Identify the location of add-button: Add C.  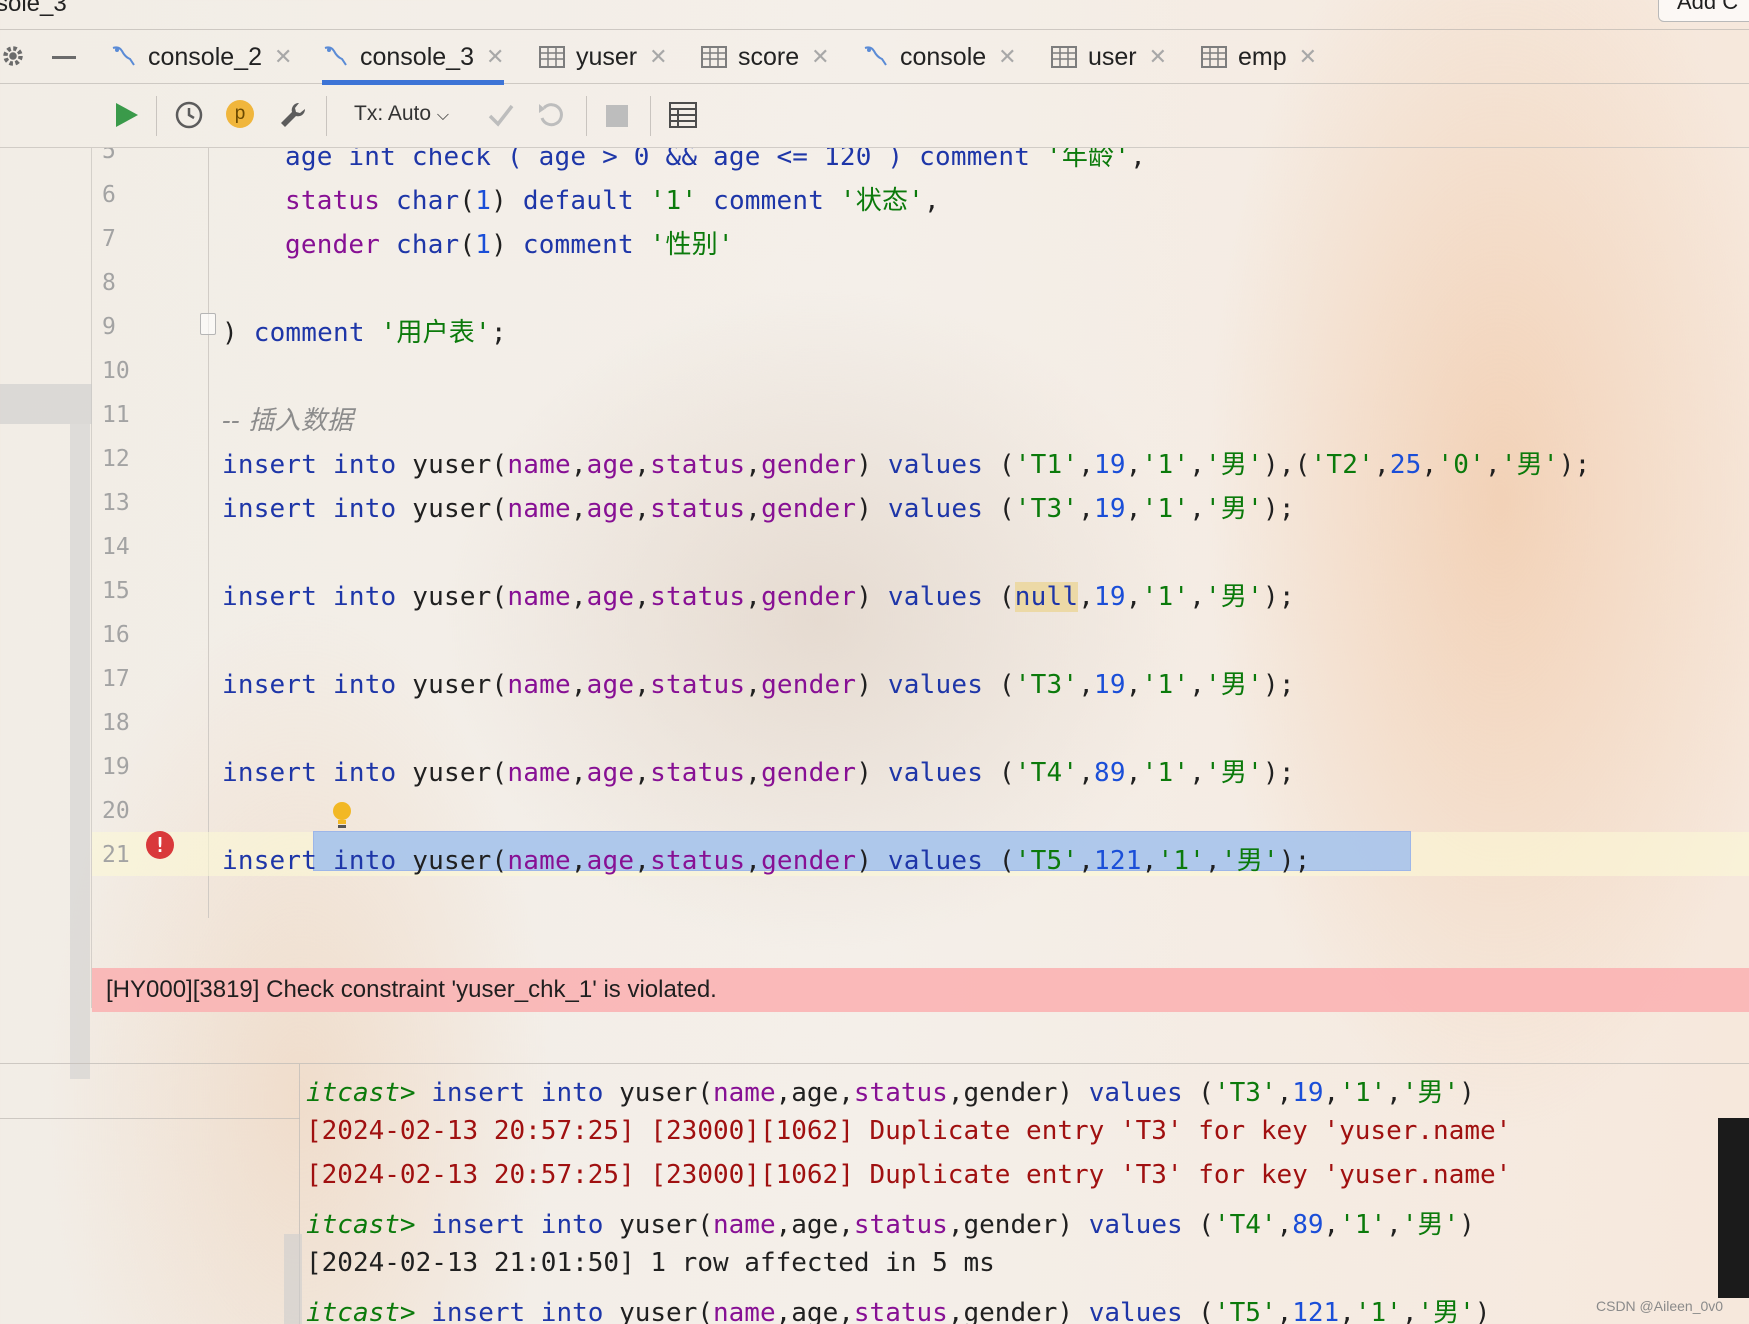
(1703, 11).